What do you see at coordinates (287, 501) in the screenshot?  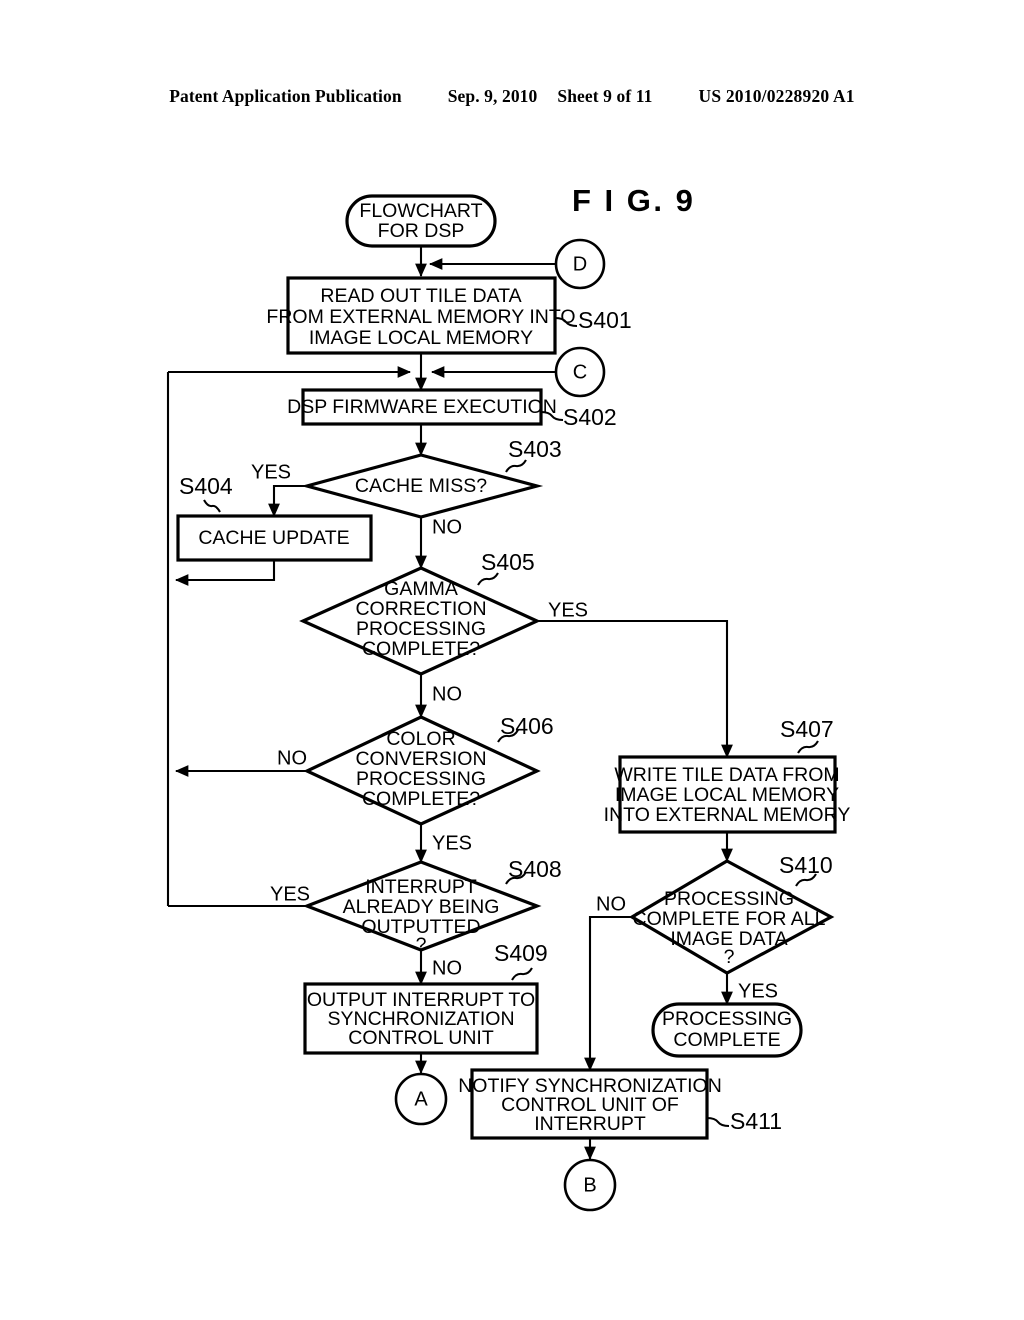 I see `edge-s403-yes-to-s404` at bounding box center [287, 501].